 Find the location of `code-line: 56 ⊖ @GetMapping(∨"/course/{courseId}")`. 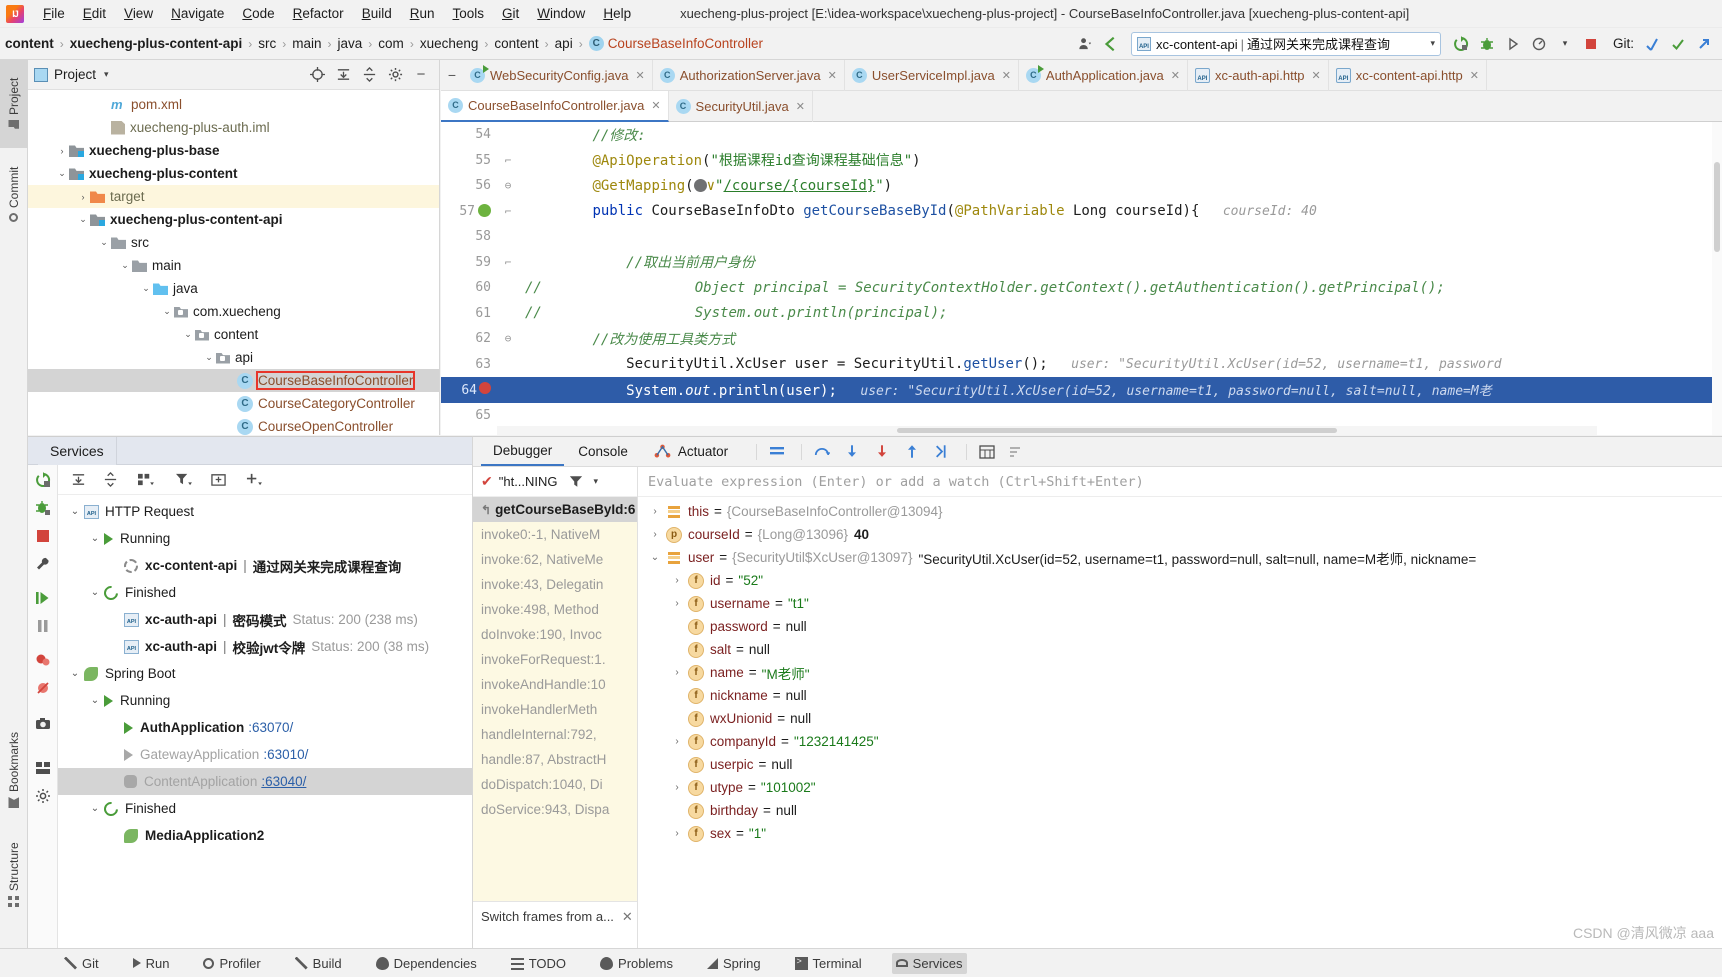

code-line: 56 ⊖ @GetMapping(∨"/course/{courseId}") is located at coordinates (1081, 186).